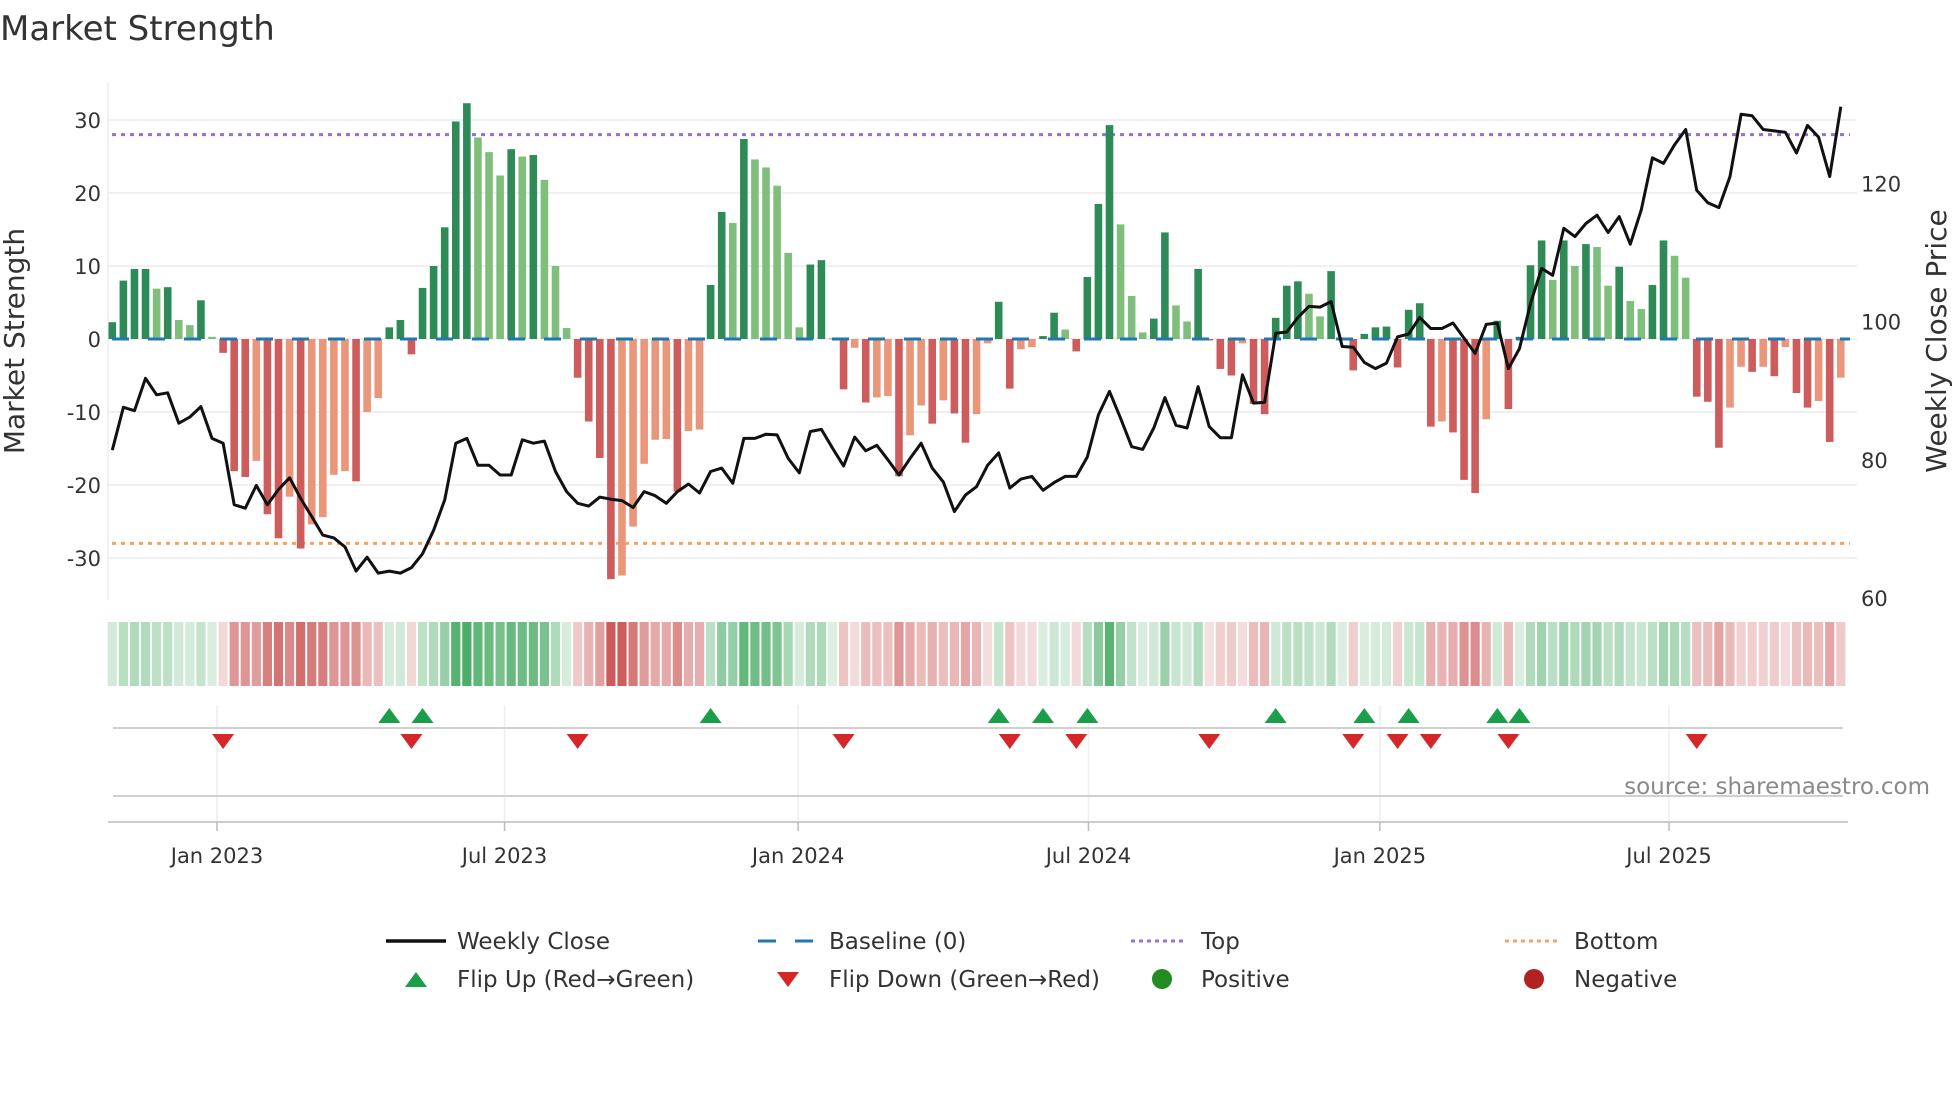 This screenshot has height=1102, width=1960. Describe the element at coordinates (862, 942) in the screenshot. I see `legend-item-baseline: Baseline (0)` at that location.